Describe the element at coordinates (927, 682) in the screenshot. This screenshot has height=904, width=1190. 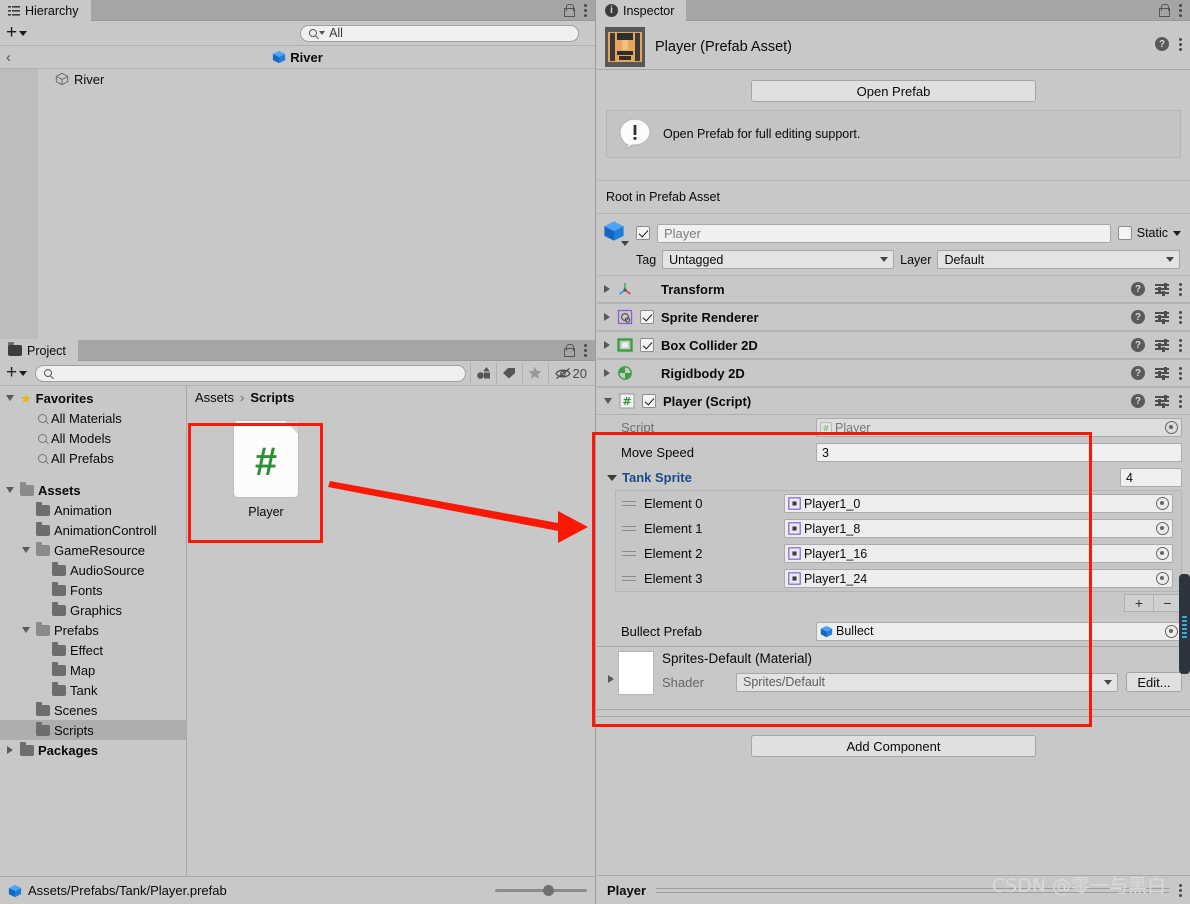
I see `shader-dropdown: Sprites/Default` at that location.